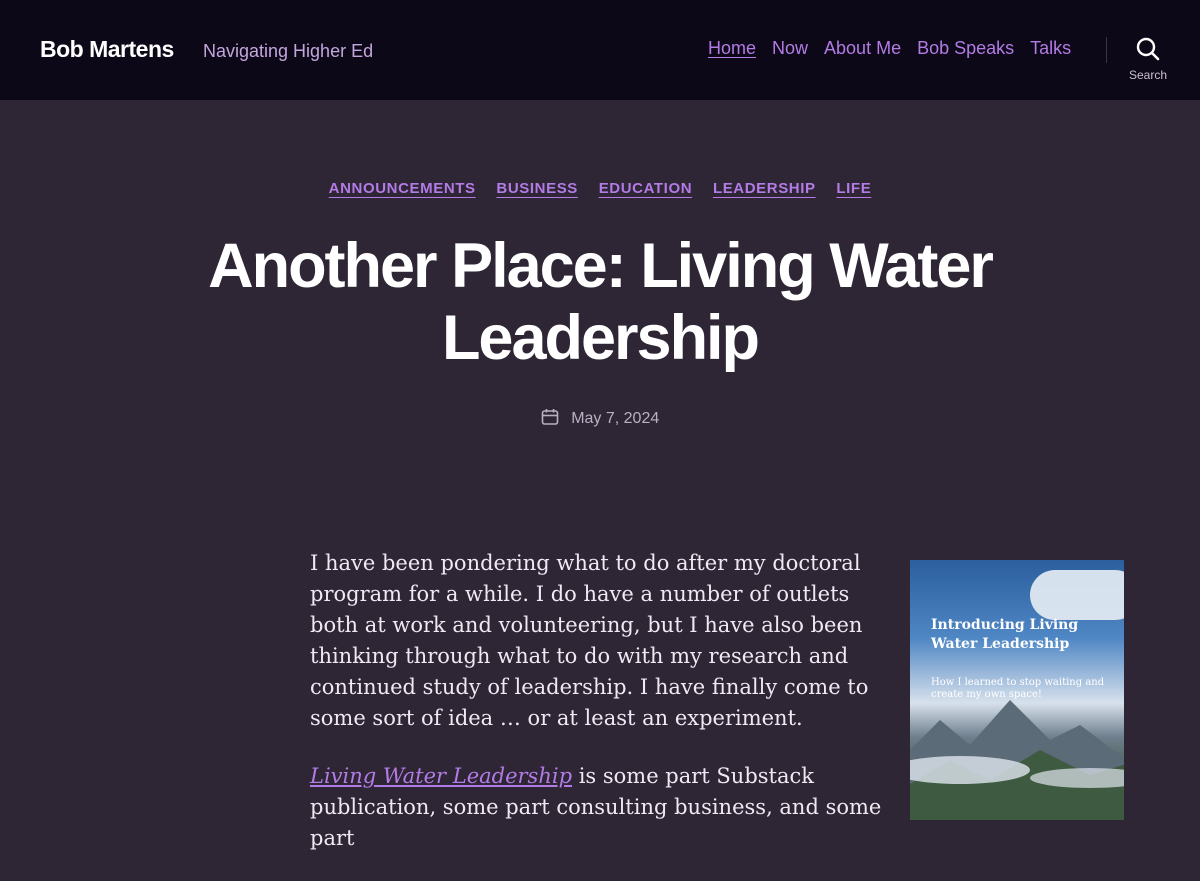 The height and width of the screenshot is (881, 1200). Describe the element at coordinates (1106, 50) in the screenshot. I see `nav-divider` at that location.